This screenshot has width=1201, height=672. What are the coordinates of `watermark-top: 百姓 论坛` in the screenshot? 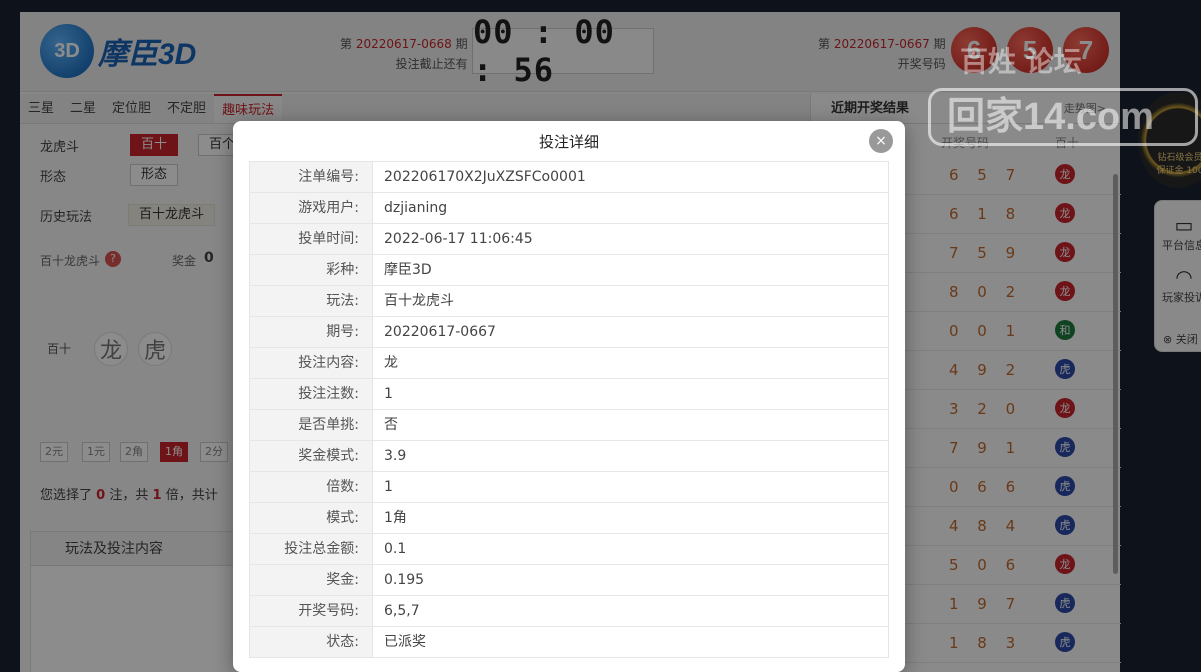 It's located at (1021, 61).